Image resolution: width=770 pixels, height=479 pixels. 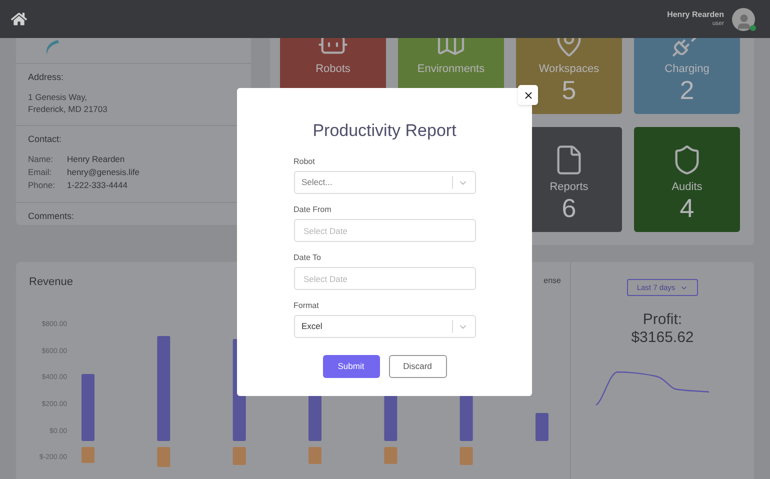 I want to click on section-title: Address:, so click(x=46, y=77).